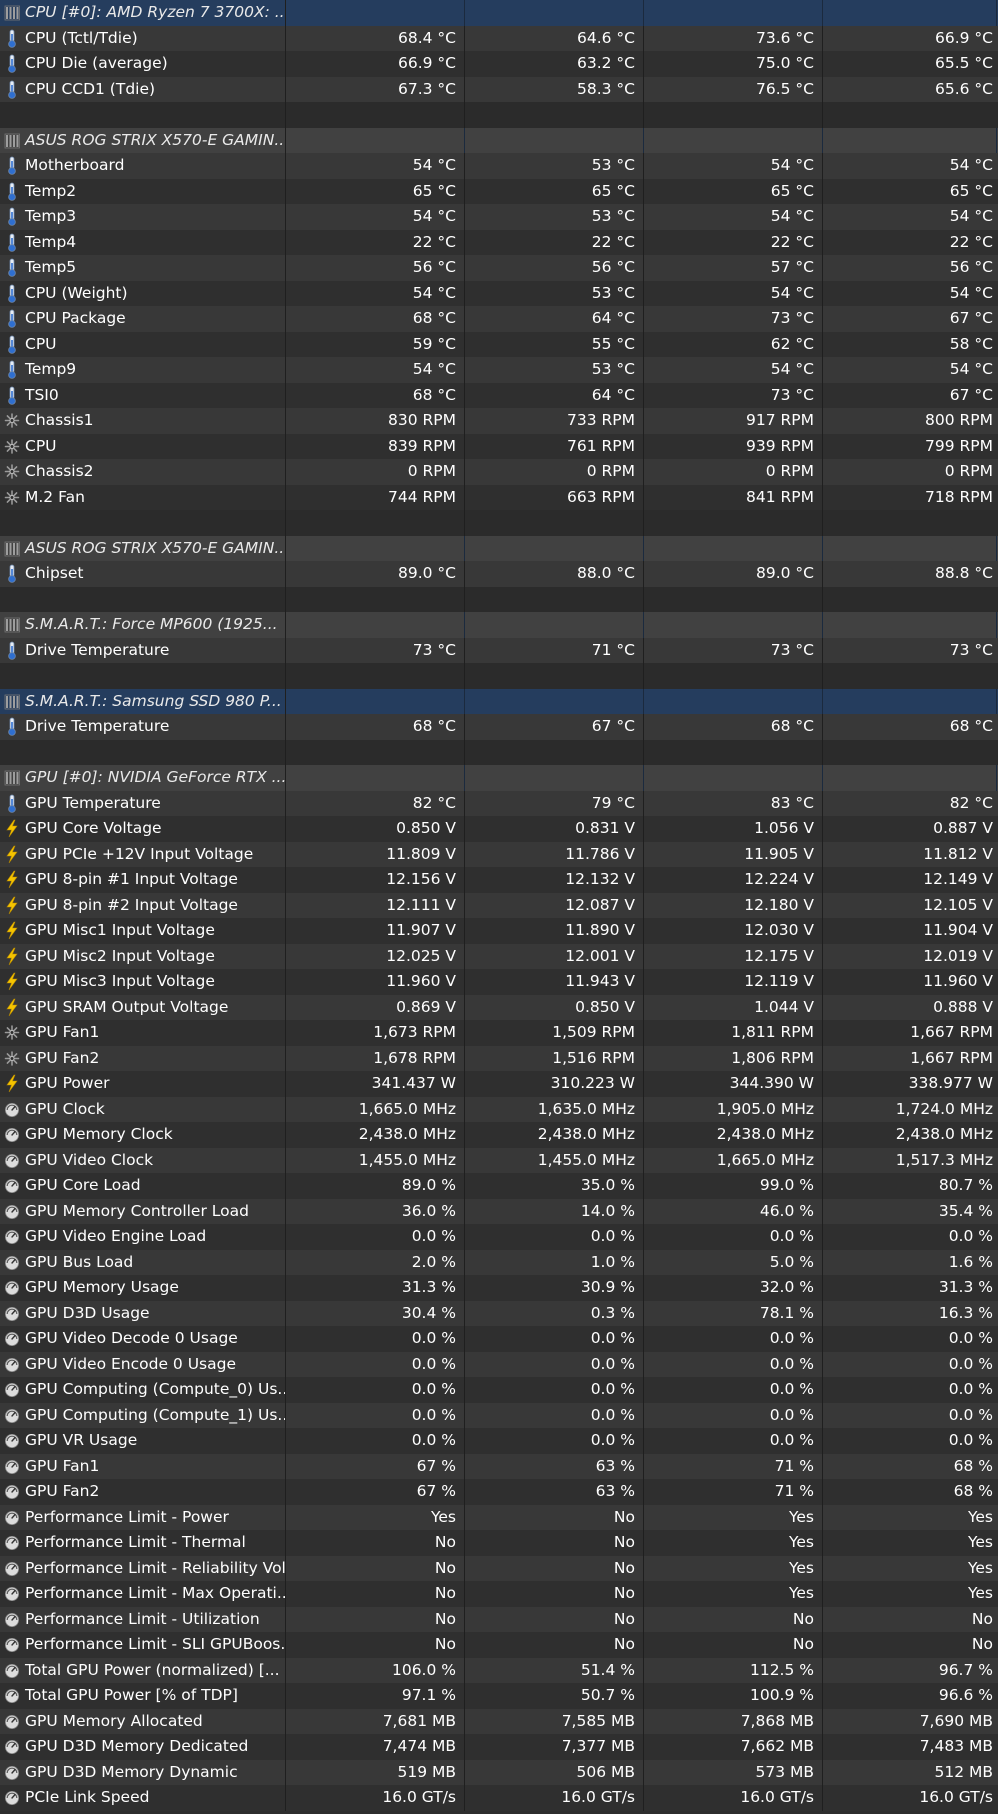  What do you see at coordinates (499, 1186) in the screenshot?
I see `sensor-row: GPU Core Load 89.0 % 35.0 % 99.0 % 80.7 %` at bounding box center [499, 1186].